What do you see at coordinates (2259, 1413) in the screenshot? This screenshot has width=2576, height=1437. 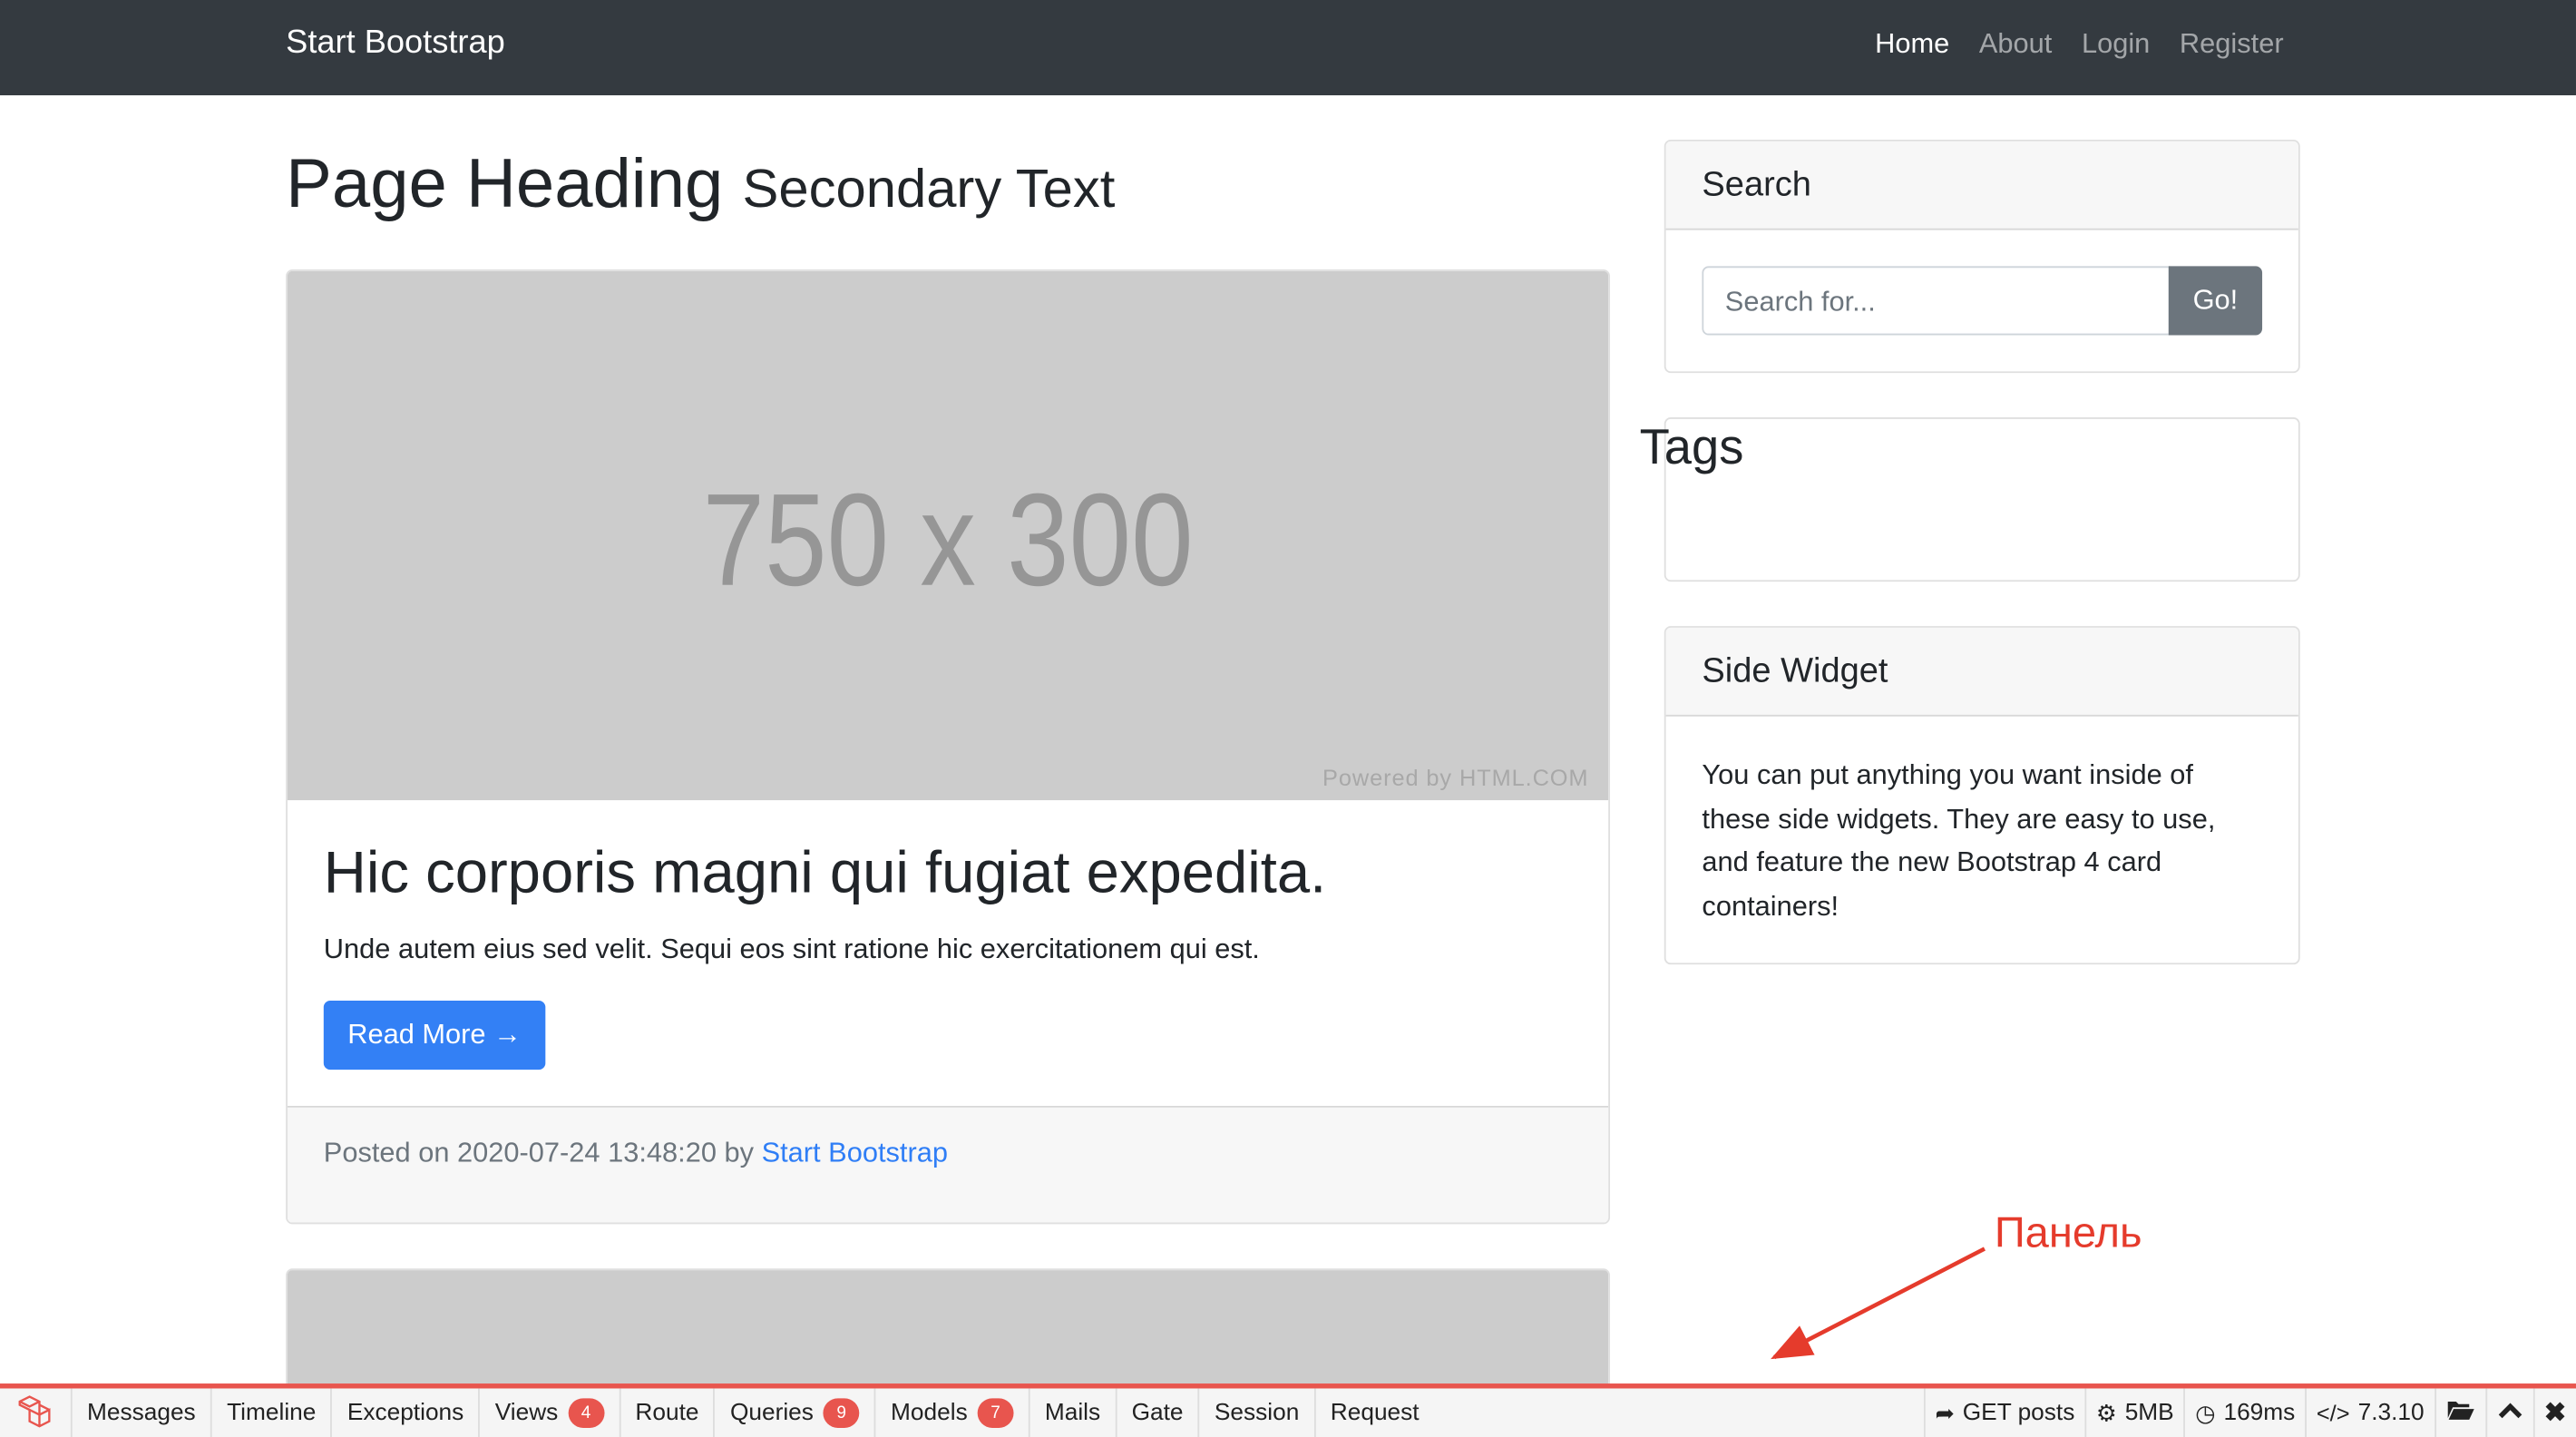 I see `time-value: 169ms` at bounding box center [2259, 1413].